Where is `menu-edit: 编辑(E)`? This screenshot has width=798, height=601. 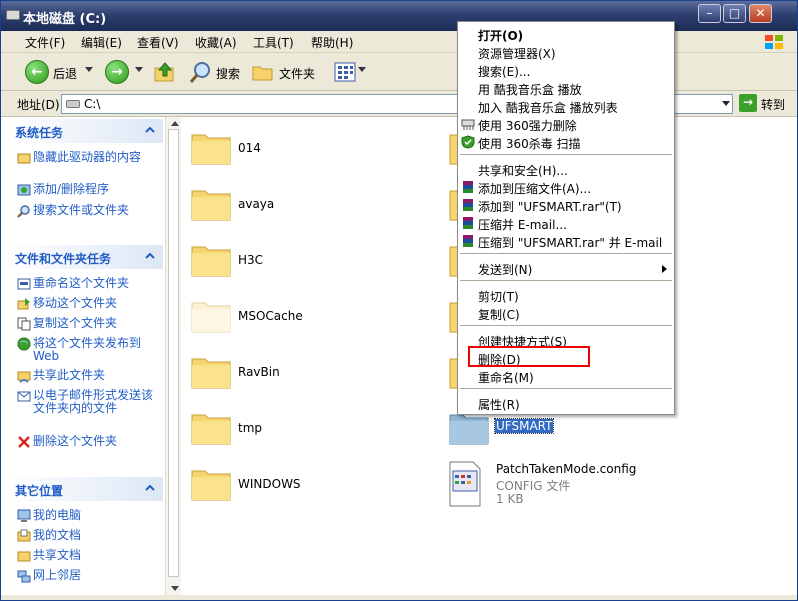 menu-edit: 编辑(E) is located at coordinates (101, 42).